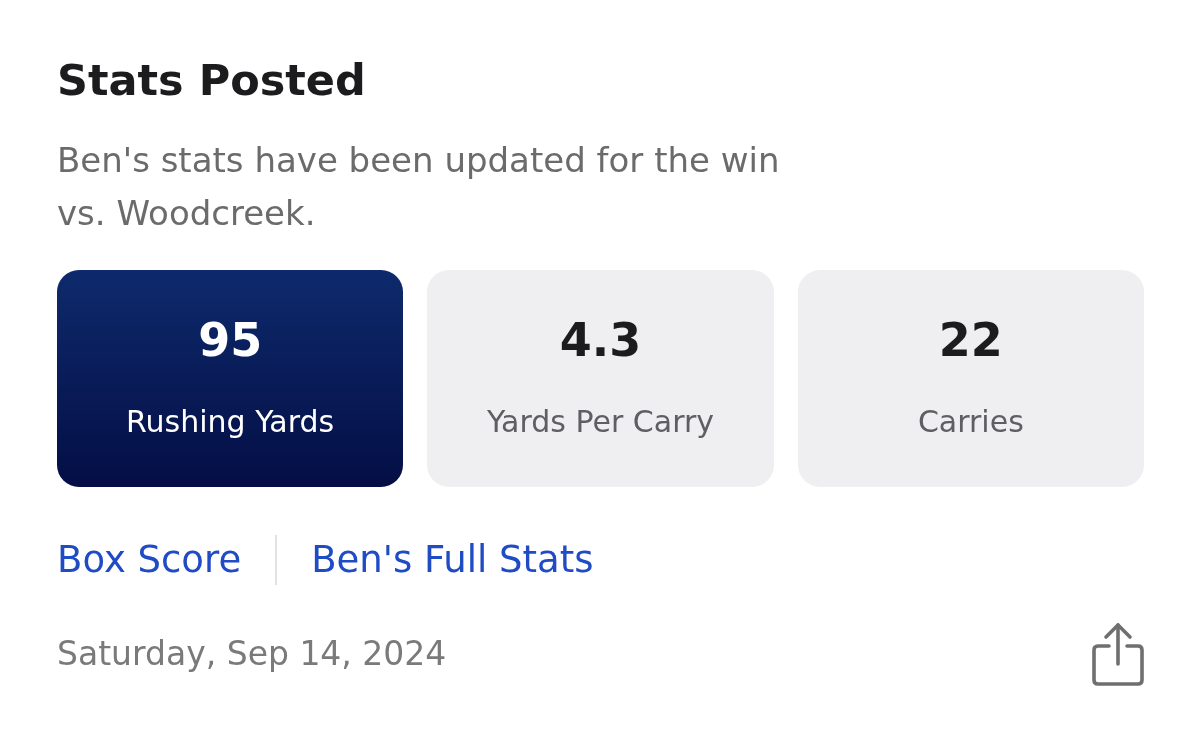 This screenshot has height=737, width=1200. Describe the element at coordinates (600, 340) in the screenshot. I see `stat-value: 4.3` at that location.